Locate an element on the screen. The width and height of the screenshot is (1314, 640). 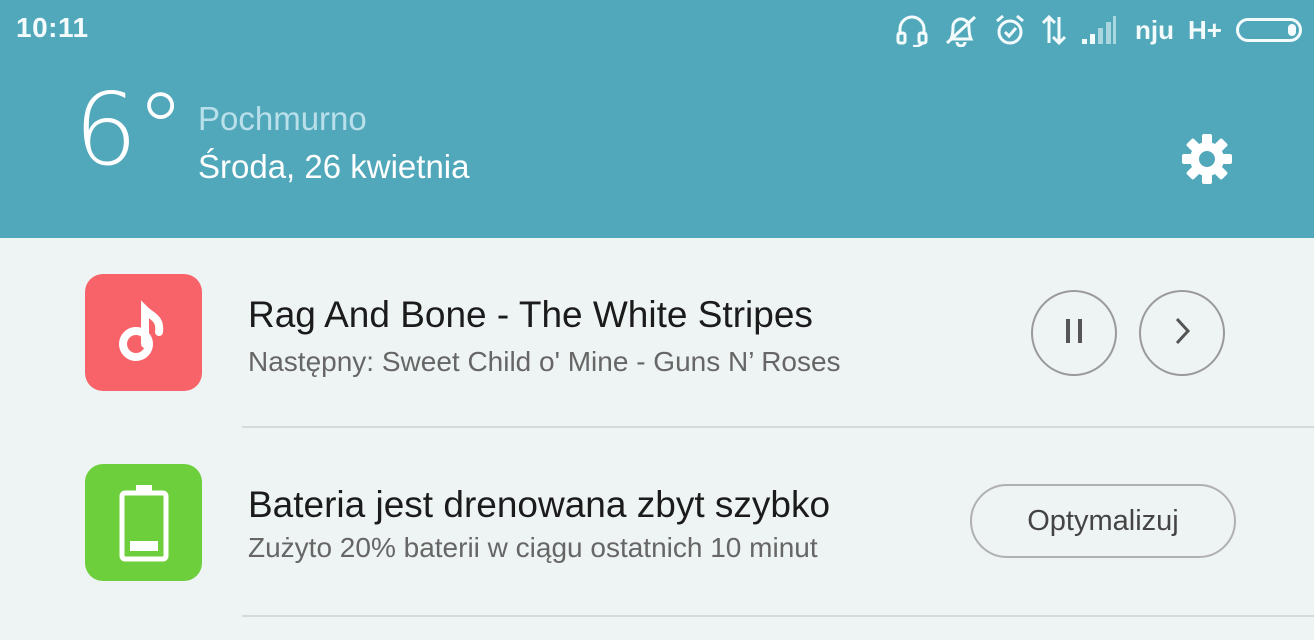
notification-title: Rag And Bone - The White Stripes is located at coordinates (530, 314).